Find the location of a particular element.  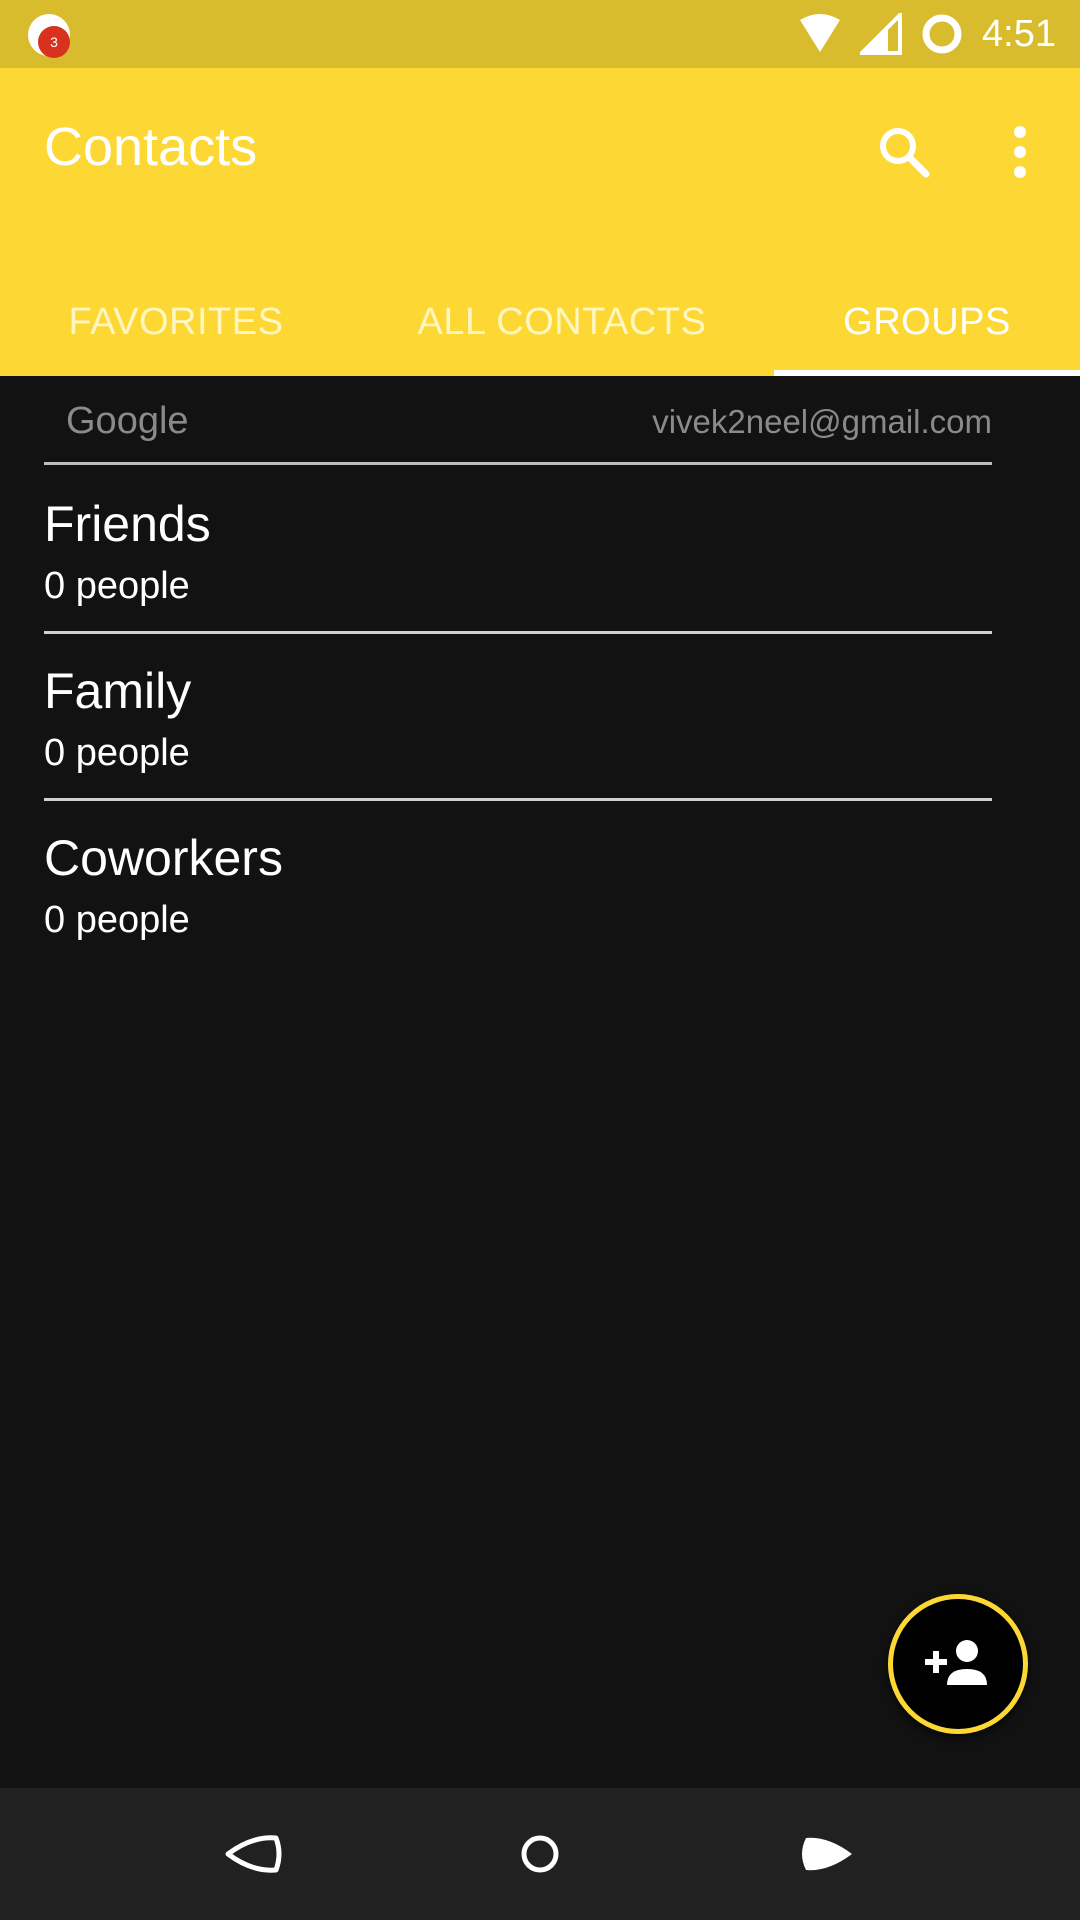

add-person-icon is located at coordinates (956, 1662).